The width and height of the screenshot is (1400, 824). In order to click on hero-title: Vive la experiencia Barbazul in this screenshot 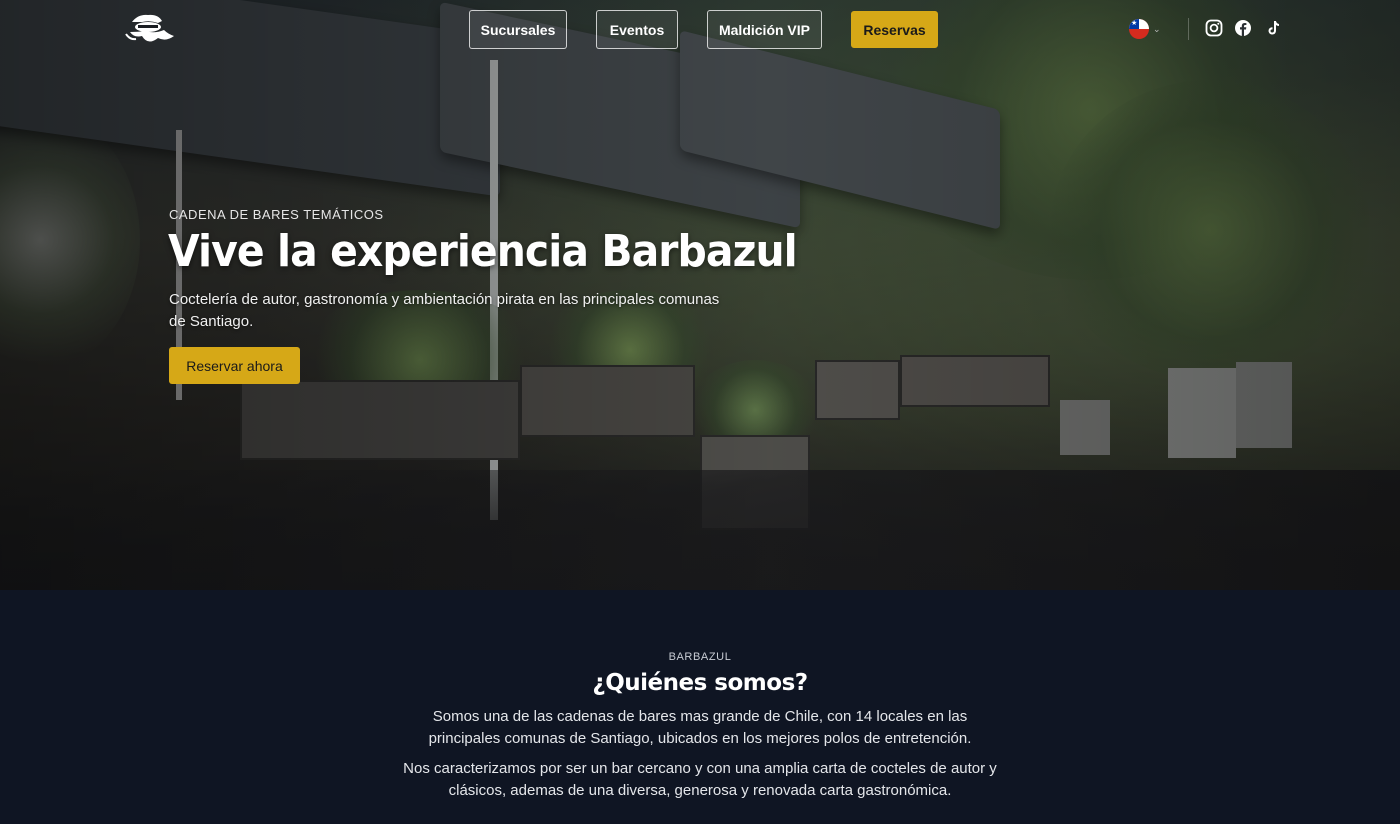, I will do `click(483, 251)`.